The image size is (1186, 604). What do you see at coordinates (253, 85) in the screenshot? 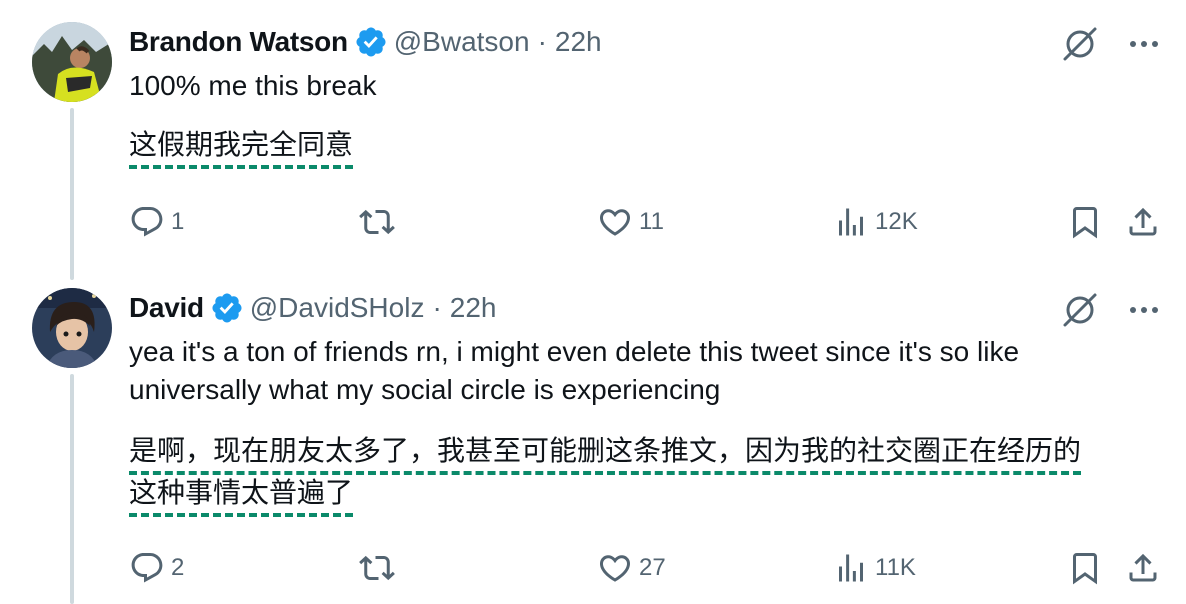
I see `tweet-text: 100% me this break` at bounding box center [253, 85].